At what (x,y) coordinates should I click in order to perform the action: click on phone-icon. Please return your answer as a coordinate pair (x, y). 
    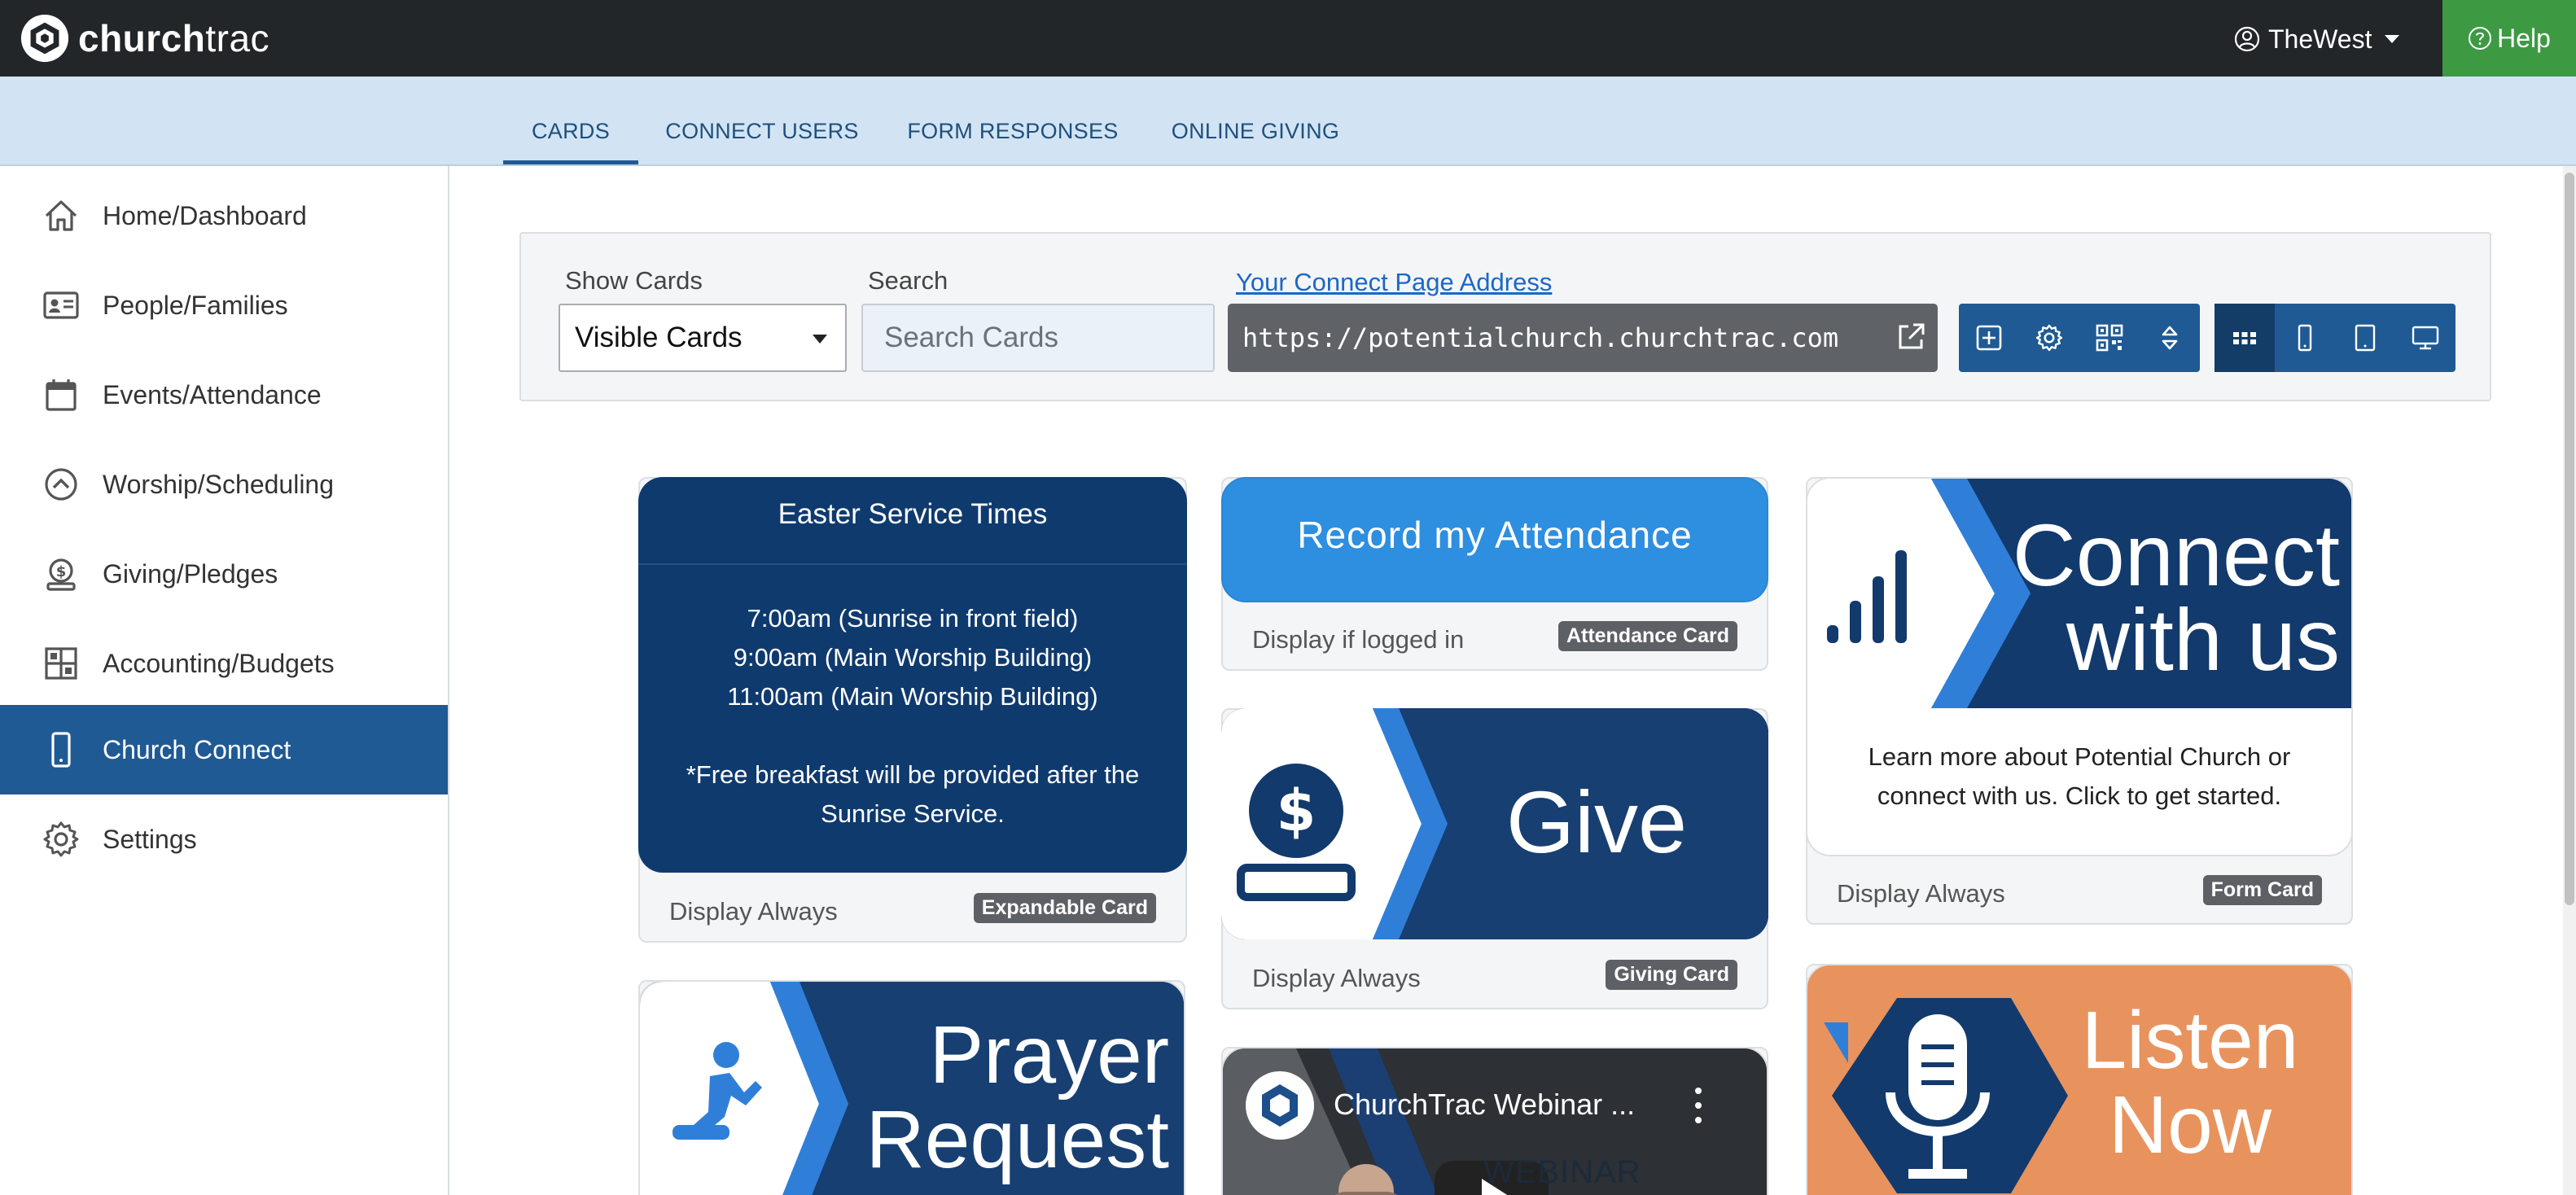
    Looking at the image, I should click on (61, 749).